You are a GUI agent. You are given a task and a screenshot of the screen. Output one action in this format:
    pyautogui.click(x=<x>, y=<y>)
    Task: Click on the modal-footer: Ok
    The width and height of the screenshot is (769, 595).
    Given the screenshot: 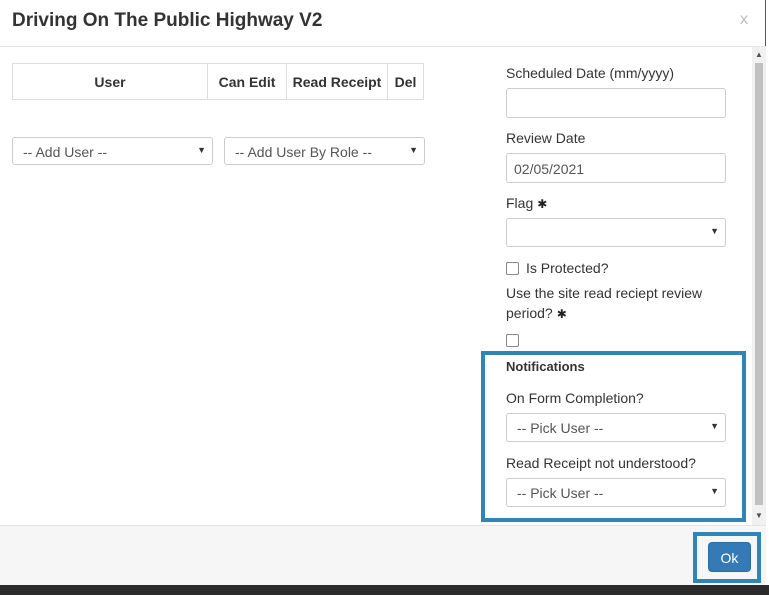 What is the action you would take?
    pyautogui.click(x=383, y=555)
    